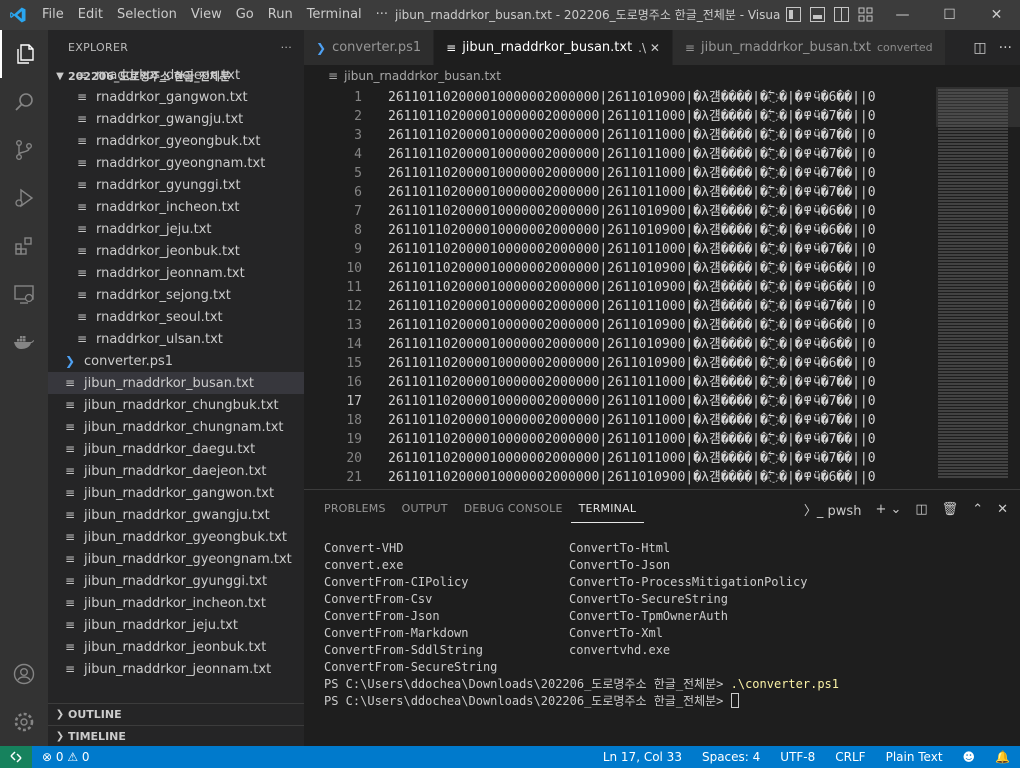  I want to click on file-item: ≡ jibun_rnaddrkor_jeonnam.txt, so click(176, 669).